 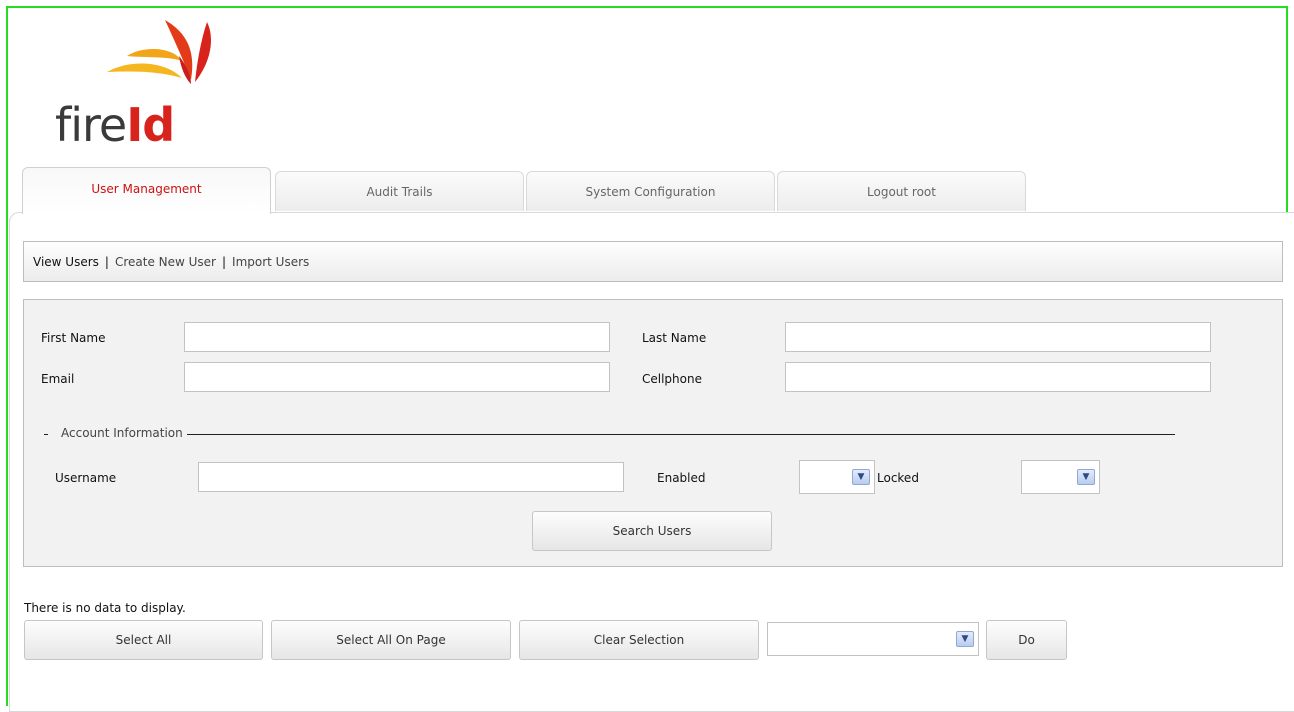 What do you see at coordinates (898, 478) in the screenshot?
I see `locked-label: Locked` at bounding box center [898, 478].